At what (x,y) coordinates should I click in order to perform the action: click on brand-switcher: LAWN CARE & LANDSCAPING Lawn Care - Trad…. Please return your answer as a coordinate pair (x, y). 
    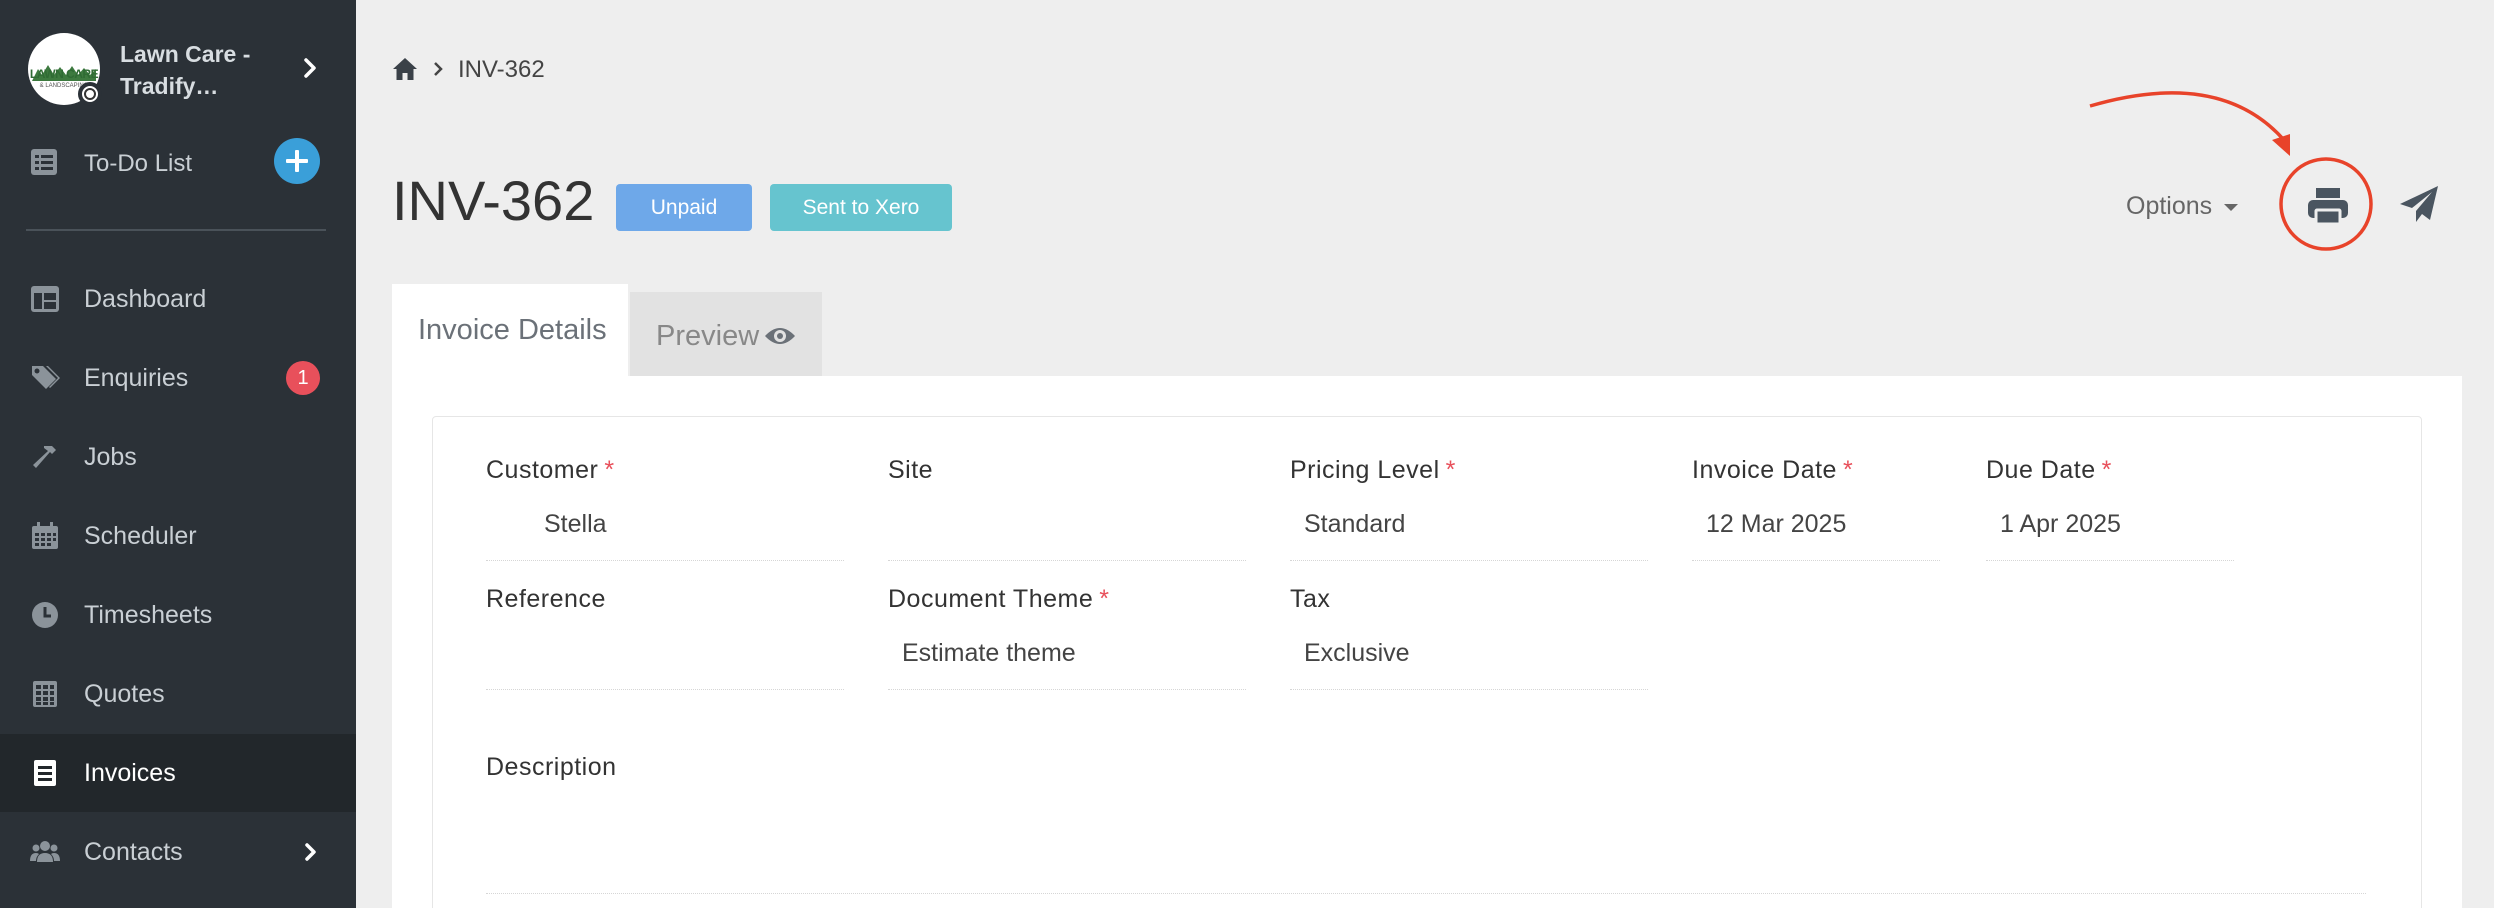
    Looking at the image, I should click on (178, 69).